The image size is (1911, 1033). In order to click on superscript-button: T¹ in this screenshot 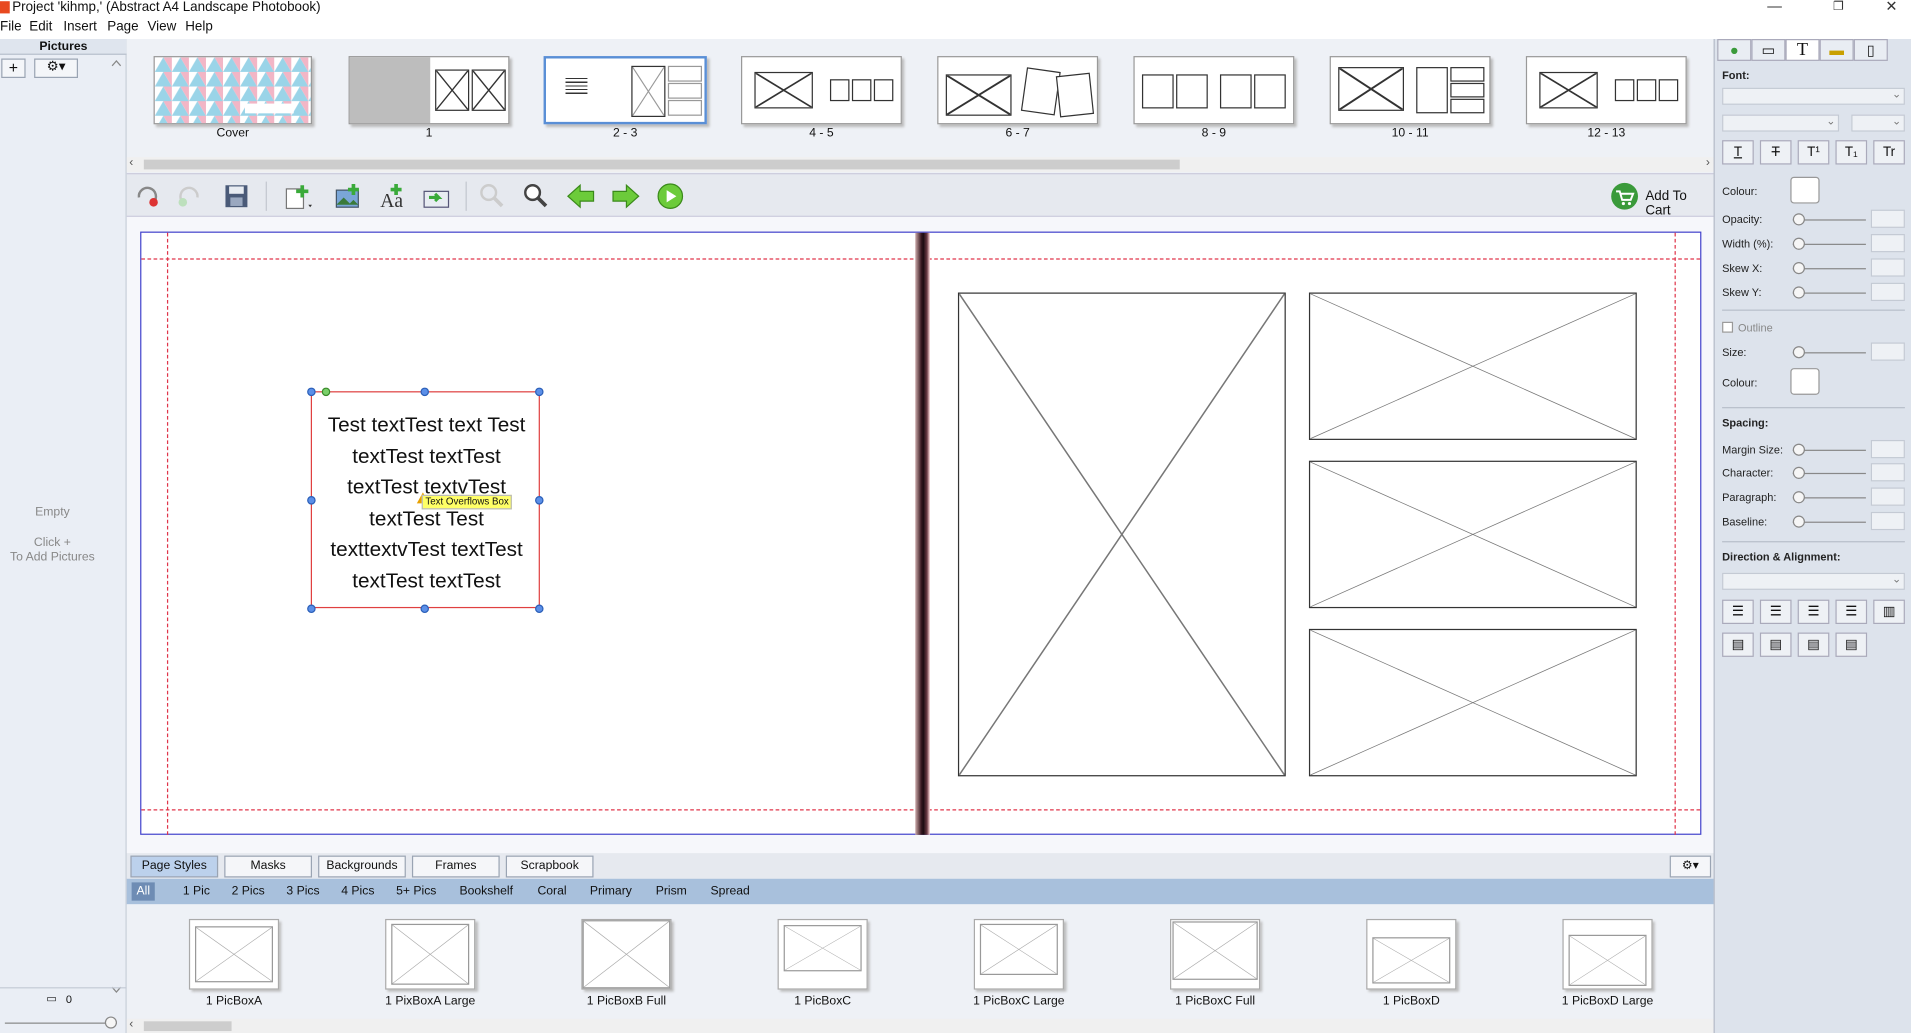, I will do `click(1813, 152)`.